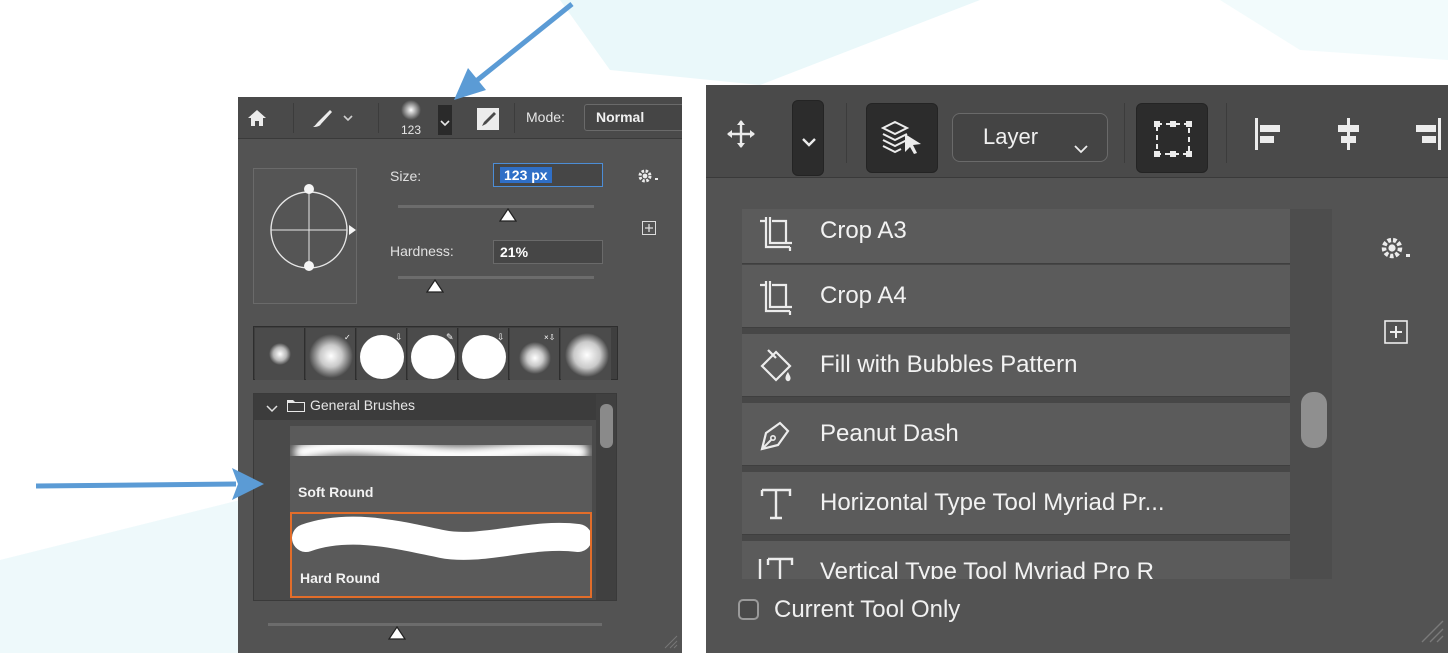 The height and width of the screenshot is (653, 1448). What do you see at coordinates (488, 121) in the screenshot?
I see `brush-settings-toggle-icon` at bounding box center [488, 121].